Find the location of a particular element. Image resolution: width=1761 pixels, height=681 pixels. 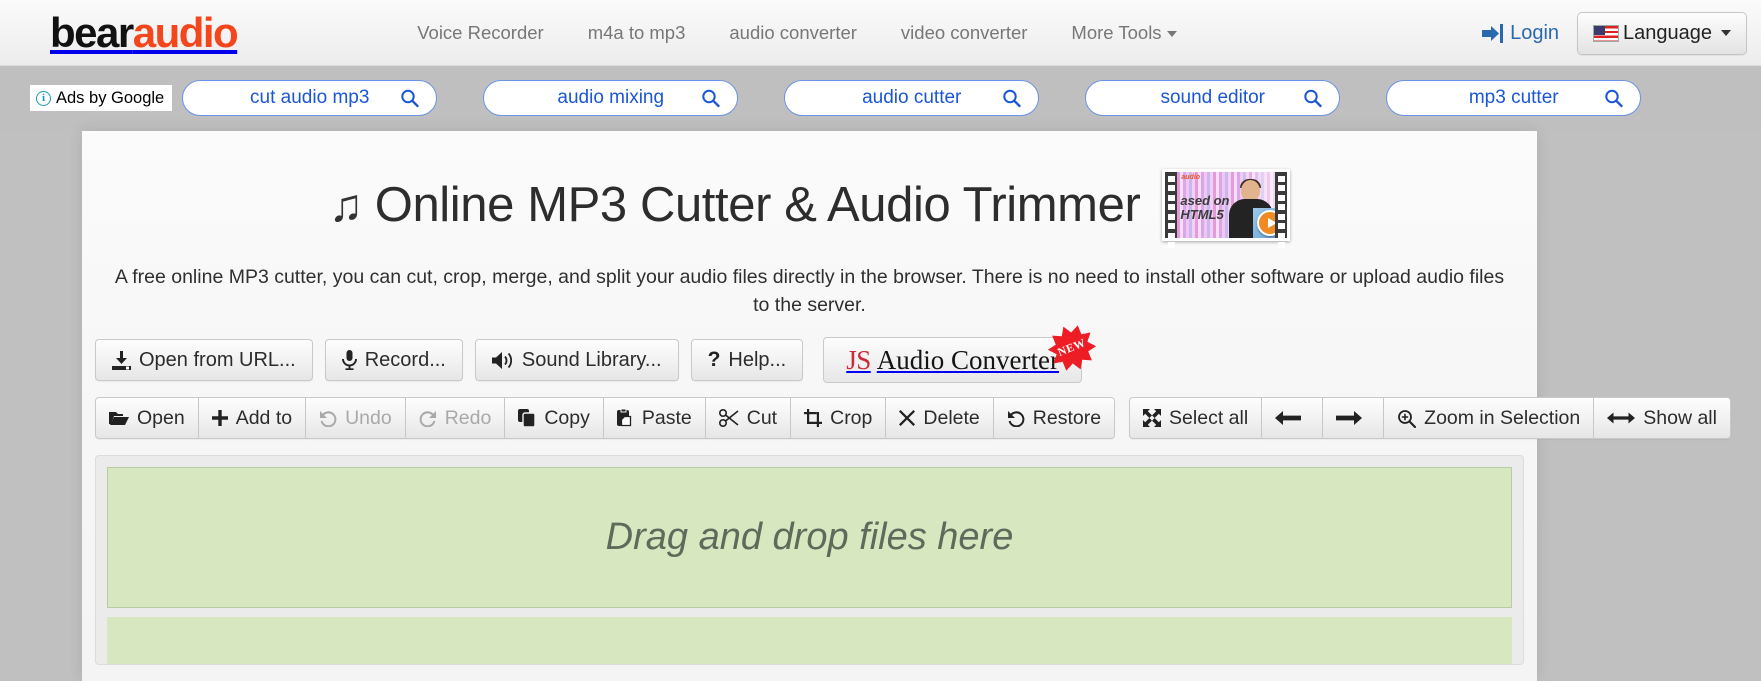

toolbar-restore-button: Restore is located at coordinates (1054, 418).